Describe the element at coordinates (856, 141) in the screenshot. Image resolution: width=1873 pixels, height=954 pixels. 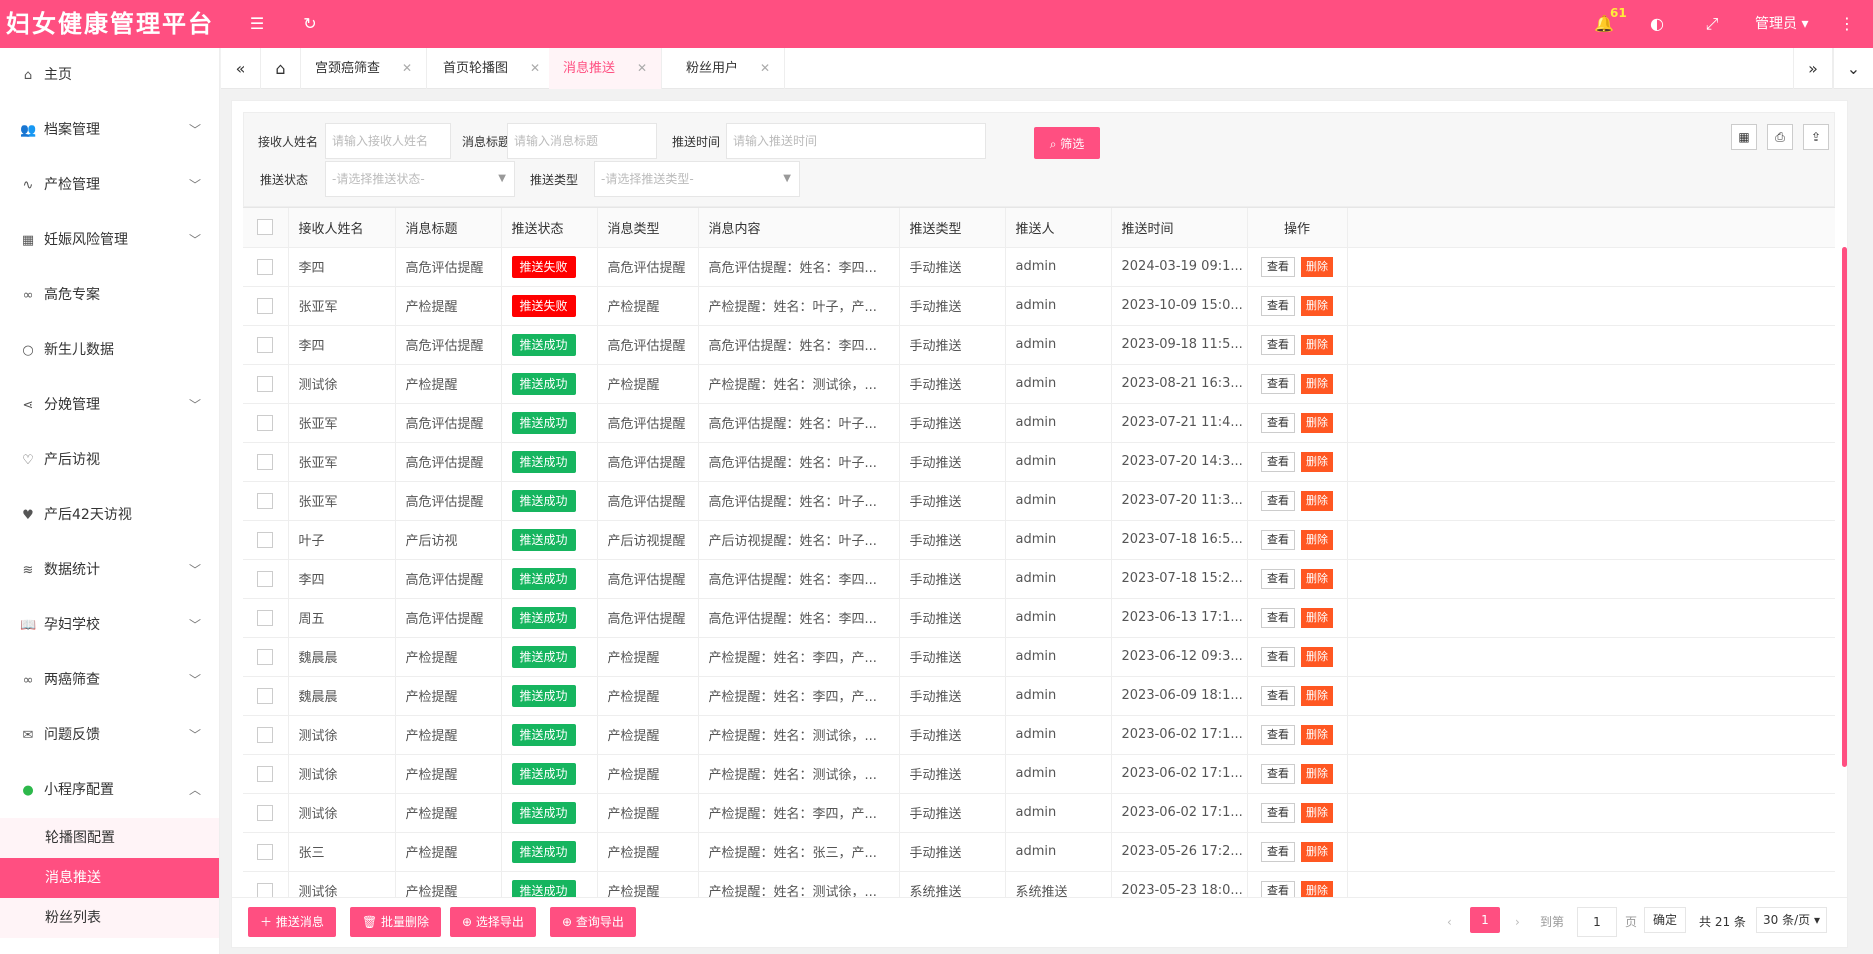
I see `time-input` at that location.